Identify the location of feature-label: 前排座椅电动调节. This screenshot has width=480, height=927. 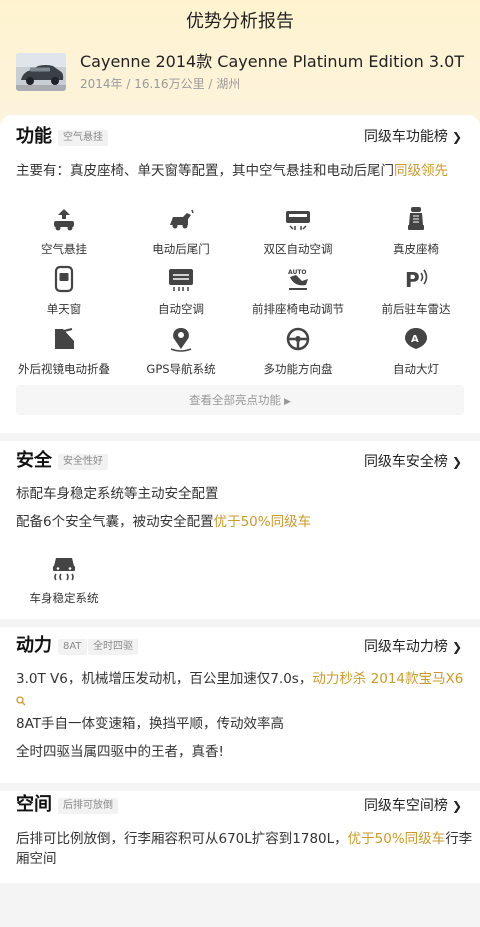
(298, 309).